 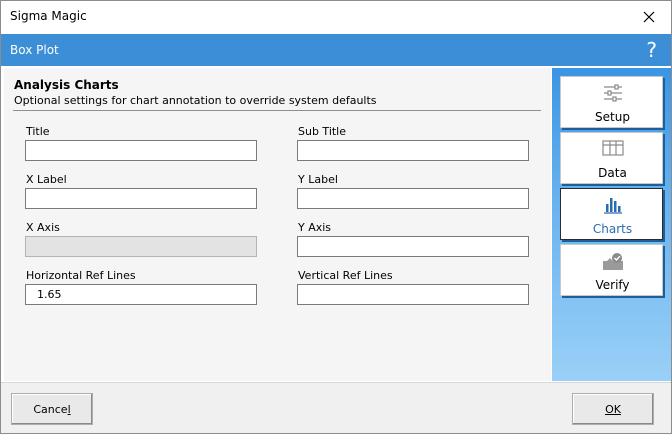 What do you see at coordinates (315, 227) in the screenshot?
I see `y-axis-label: Y Axis` at bounding box center [315, 227].